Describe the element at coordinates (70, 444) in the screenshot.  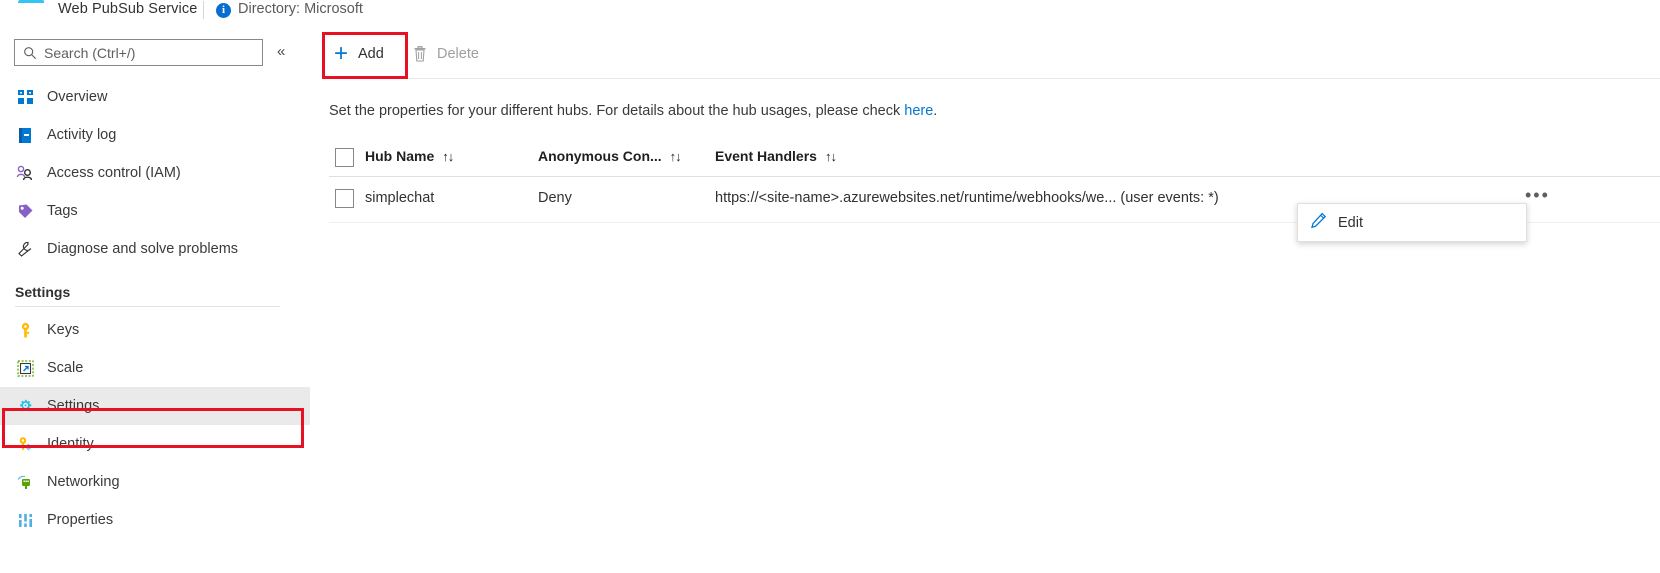
I see `sidebar-item-label: Identity` at that location.